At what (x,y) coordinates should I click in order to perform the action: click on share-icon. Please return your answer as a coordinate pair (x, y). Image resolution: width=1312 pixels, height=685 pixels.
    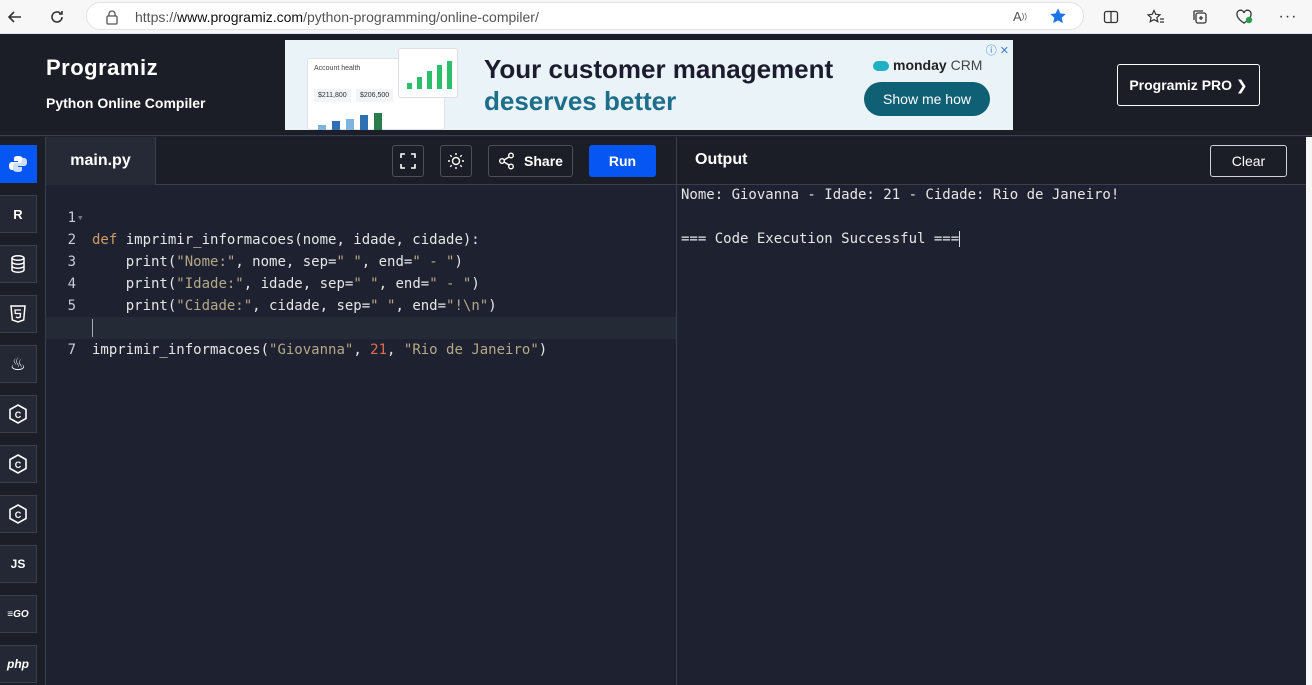
    Looking at the image, I should click on (507, 161).